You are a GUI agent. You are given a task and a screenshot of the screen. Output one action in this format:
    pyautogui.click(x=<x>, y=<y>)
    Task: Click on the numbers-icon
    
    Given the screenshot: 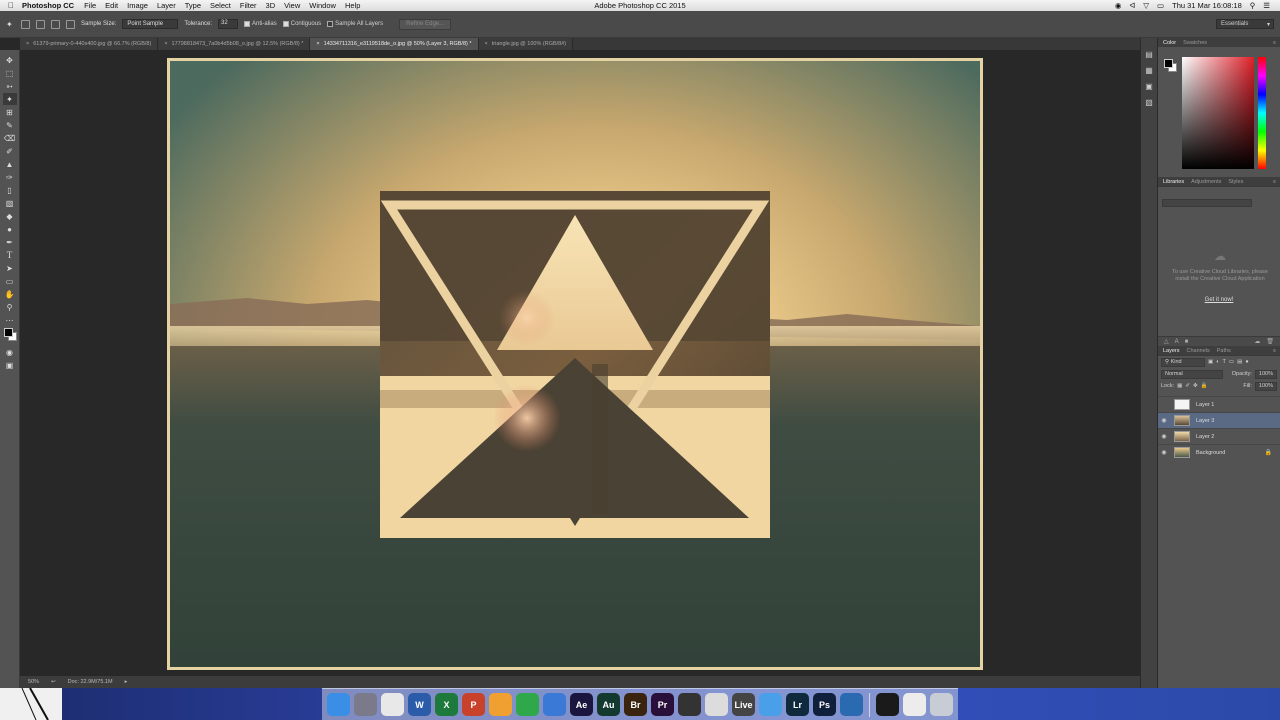 What is the action you would take?
    pyautogui.click(x=527, y=704)
    